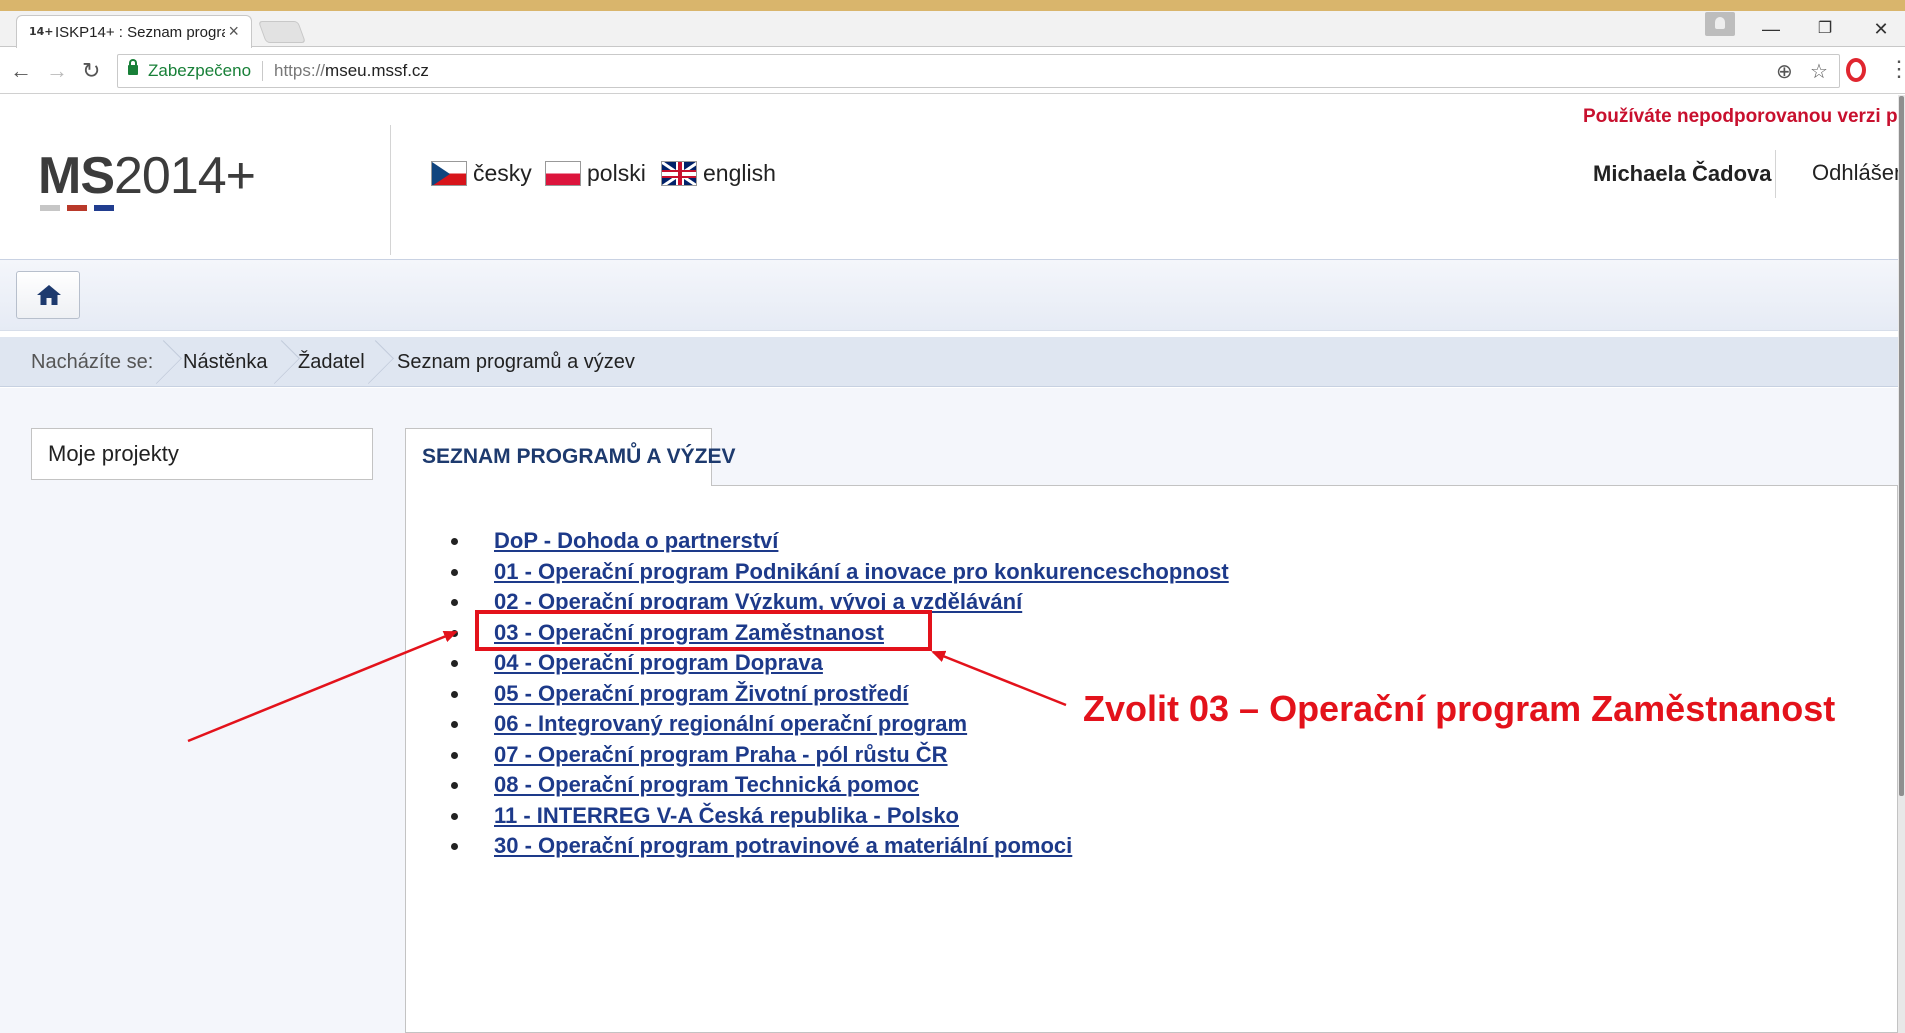 Image resolution: width=1905 pixels, height=1033 pixels. What do you see at coordinates (262, 71) in the screenshot?
I see `omnibox-divider` at bounding box center [262, 71].